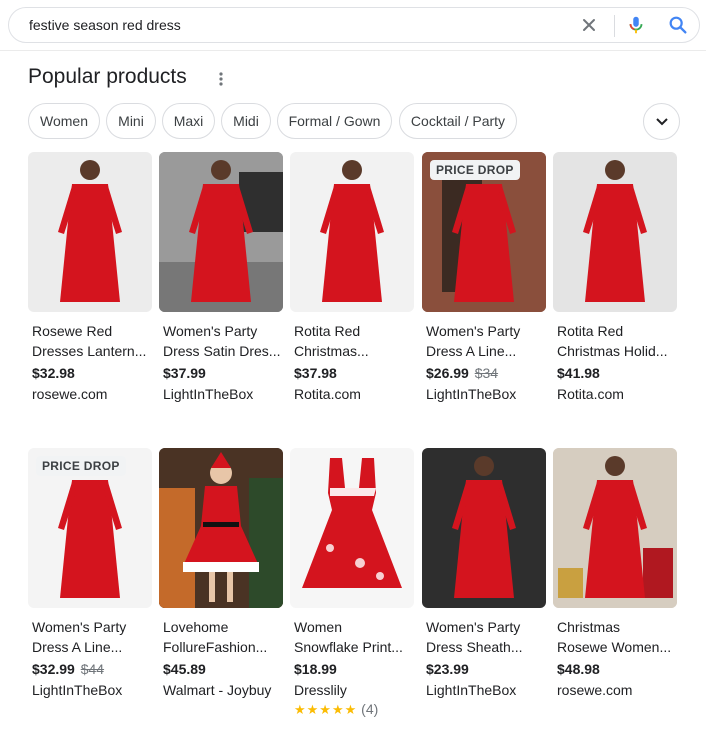 This screenshot has width=706, height=738. I want to click on product-price: $37.98, so click(315, 373).